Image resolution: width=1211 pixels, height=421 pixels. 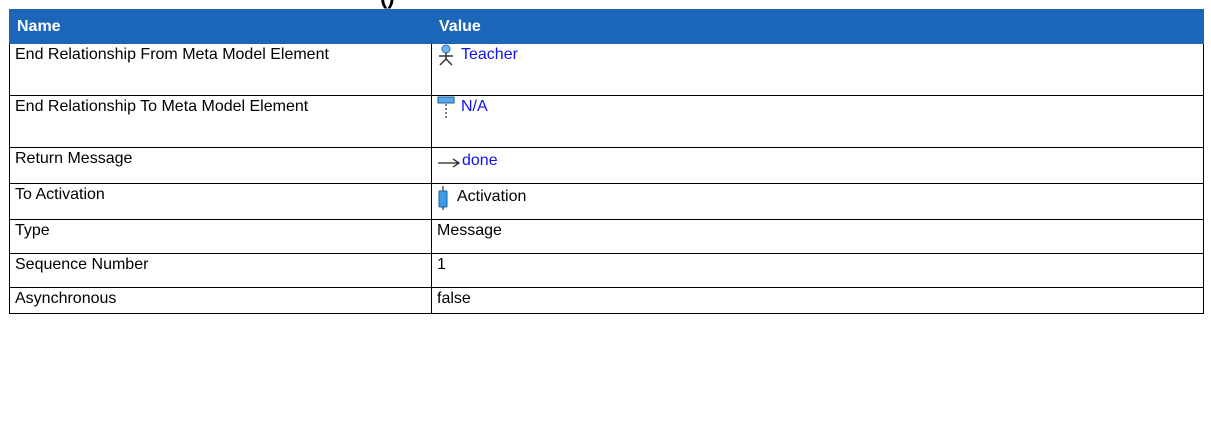 What do you see at coordinates (817, 121) in the screenshot?
I see `property-value: N/A` at bounding box center [817, 121].